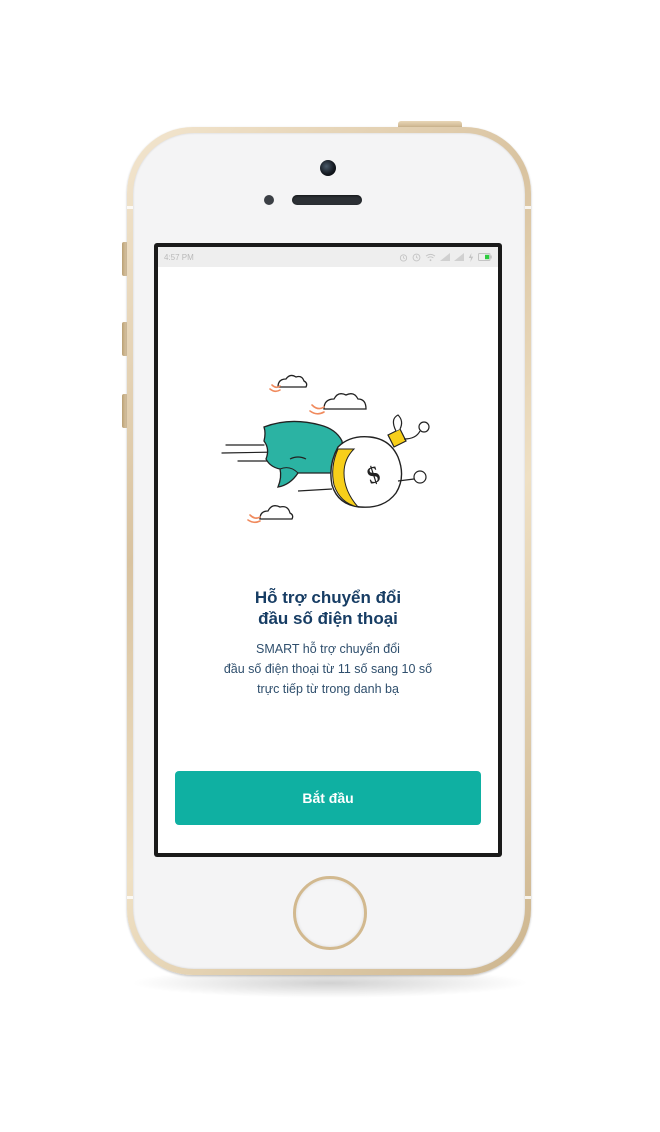 This screenshot has width=660, height=1132. I want to click on flying-money-bag-illustration: $, so click(325, 449).